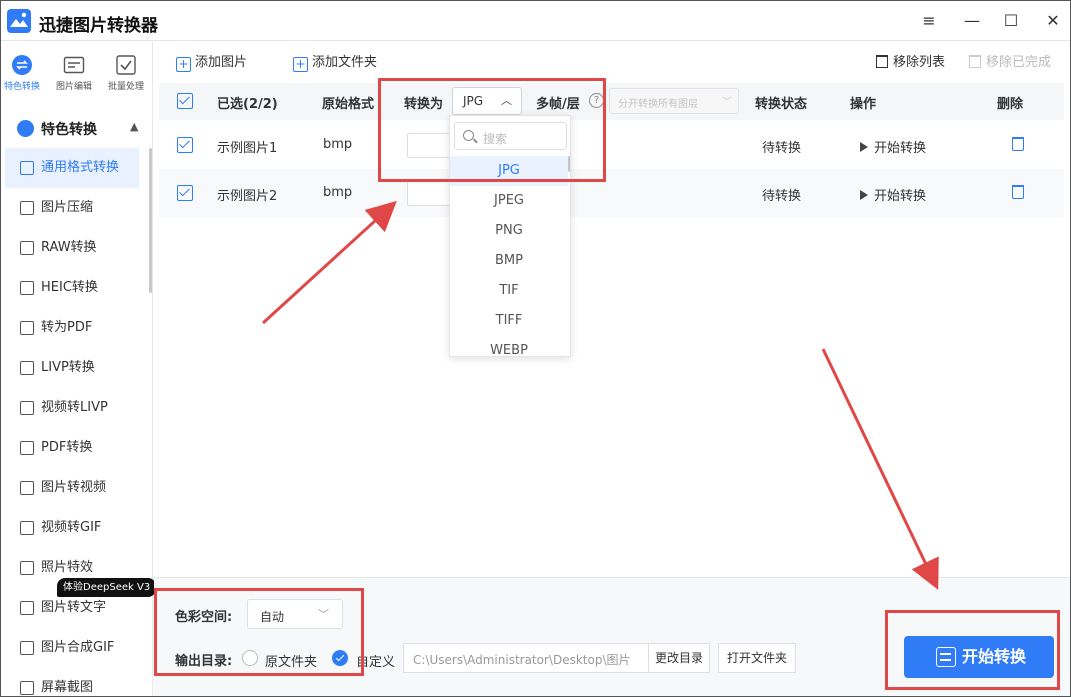 This screenshot has height=697, width=1071. What do you see at coordinates (329, 262) in the screenshot?
I see `annotation-arrow-format` at bounding box center [329, 262].